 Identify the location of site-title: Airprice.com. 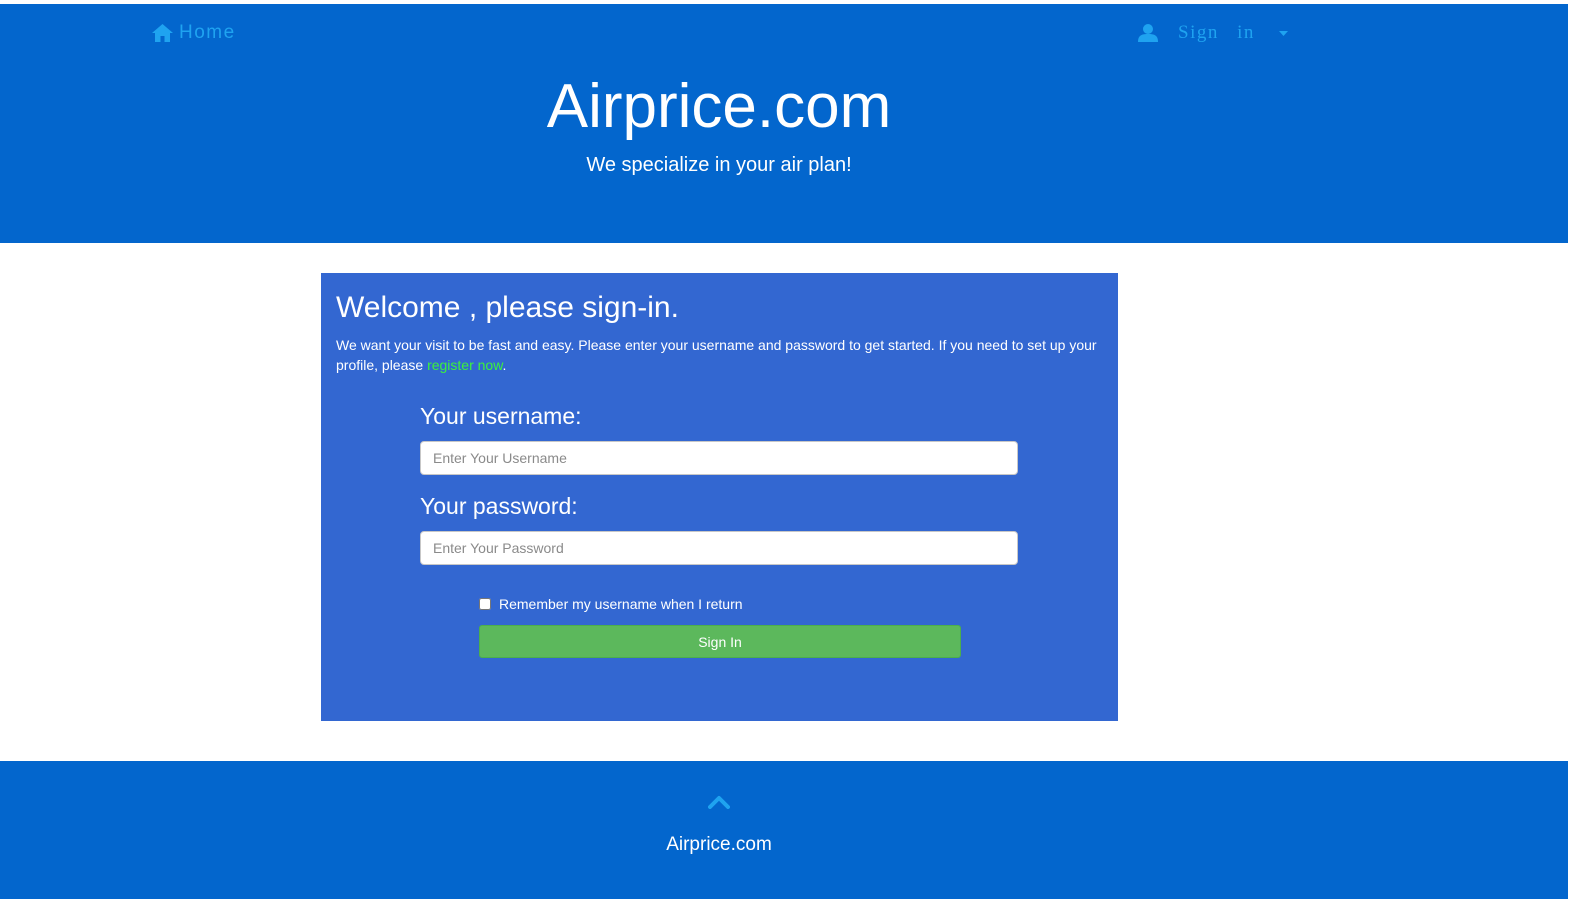
(719, 106).